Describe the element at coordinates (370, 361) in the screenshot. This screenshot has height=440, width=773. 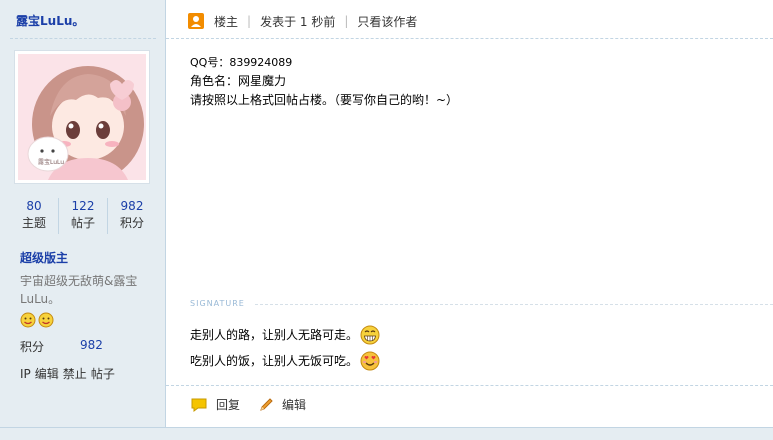
I see `heart-eyes-emoji-icon` at that location.